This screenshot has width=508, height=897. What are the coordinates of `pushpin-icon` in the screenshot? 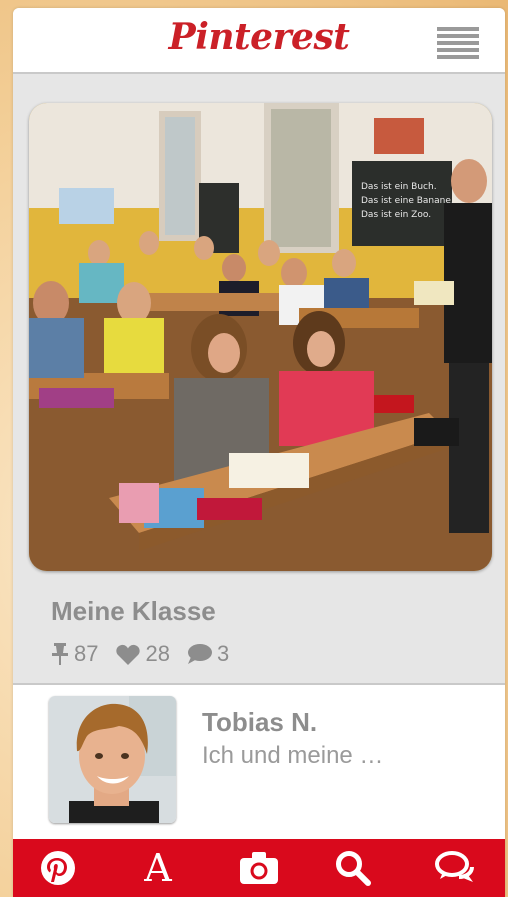 It's located at (60, 654).